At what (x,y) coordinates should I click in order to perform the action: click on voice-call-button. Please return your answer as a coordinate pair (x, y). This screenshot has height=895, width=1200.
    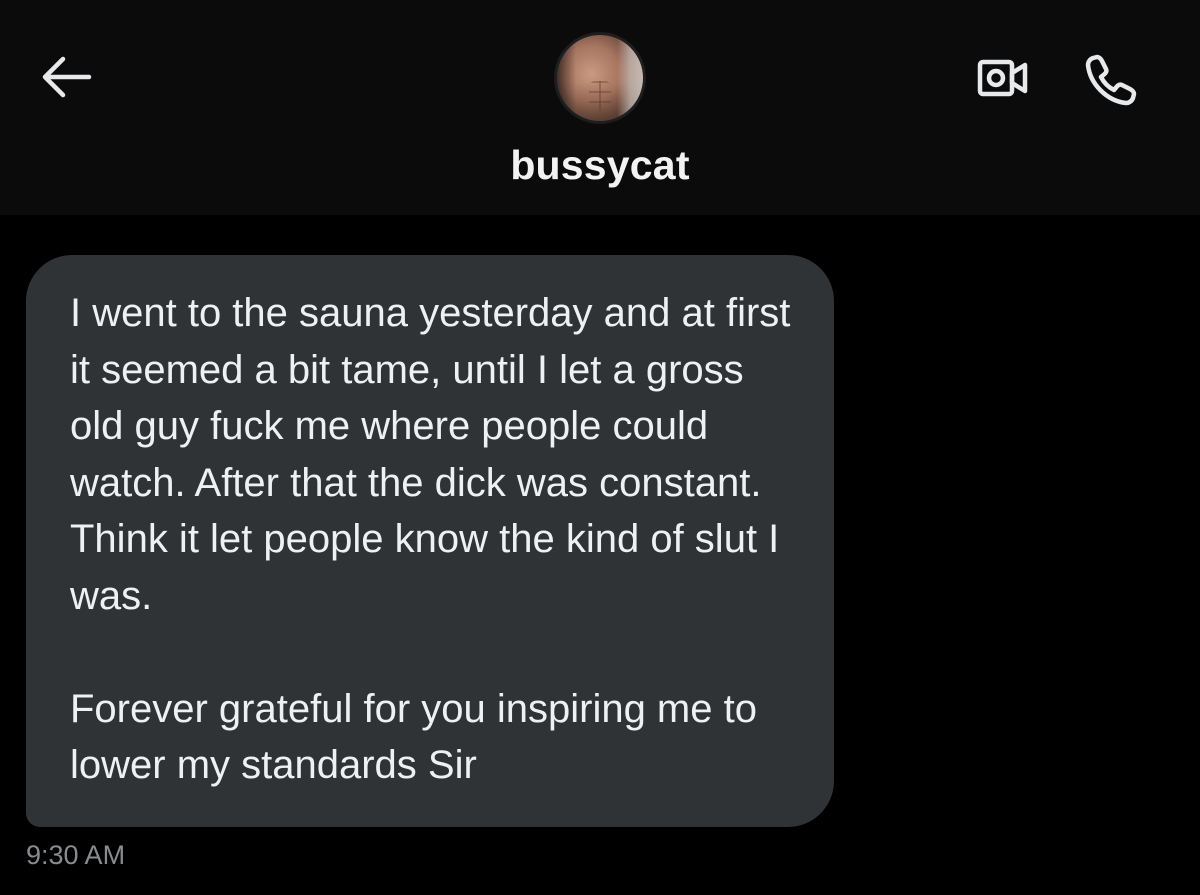
    Looking at the image, I should click on (1111, 79).